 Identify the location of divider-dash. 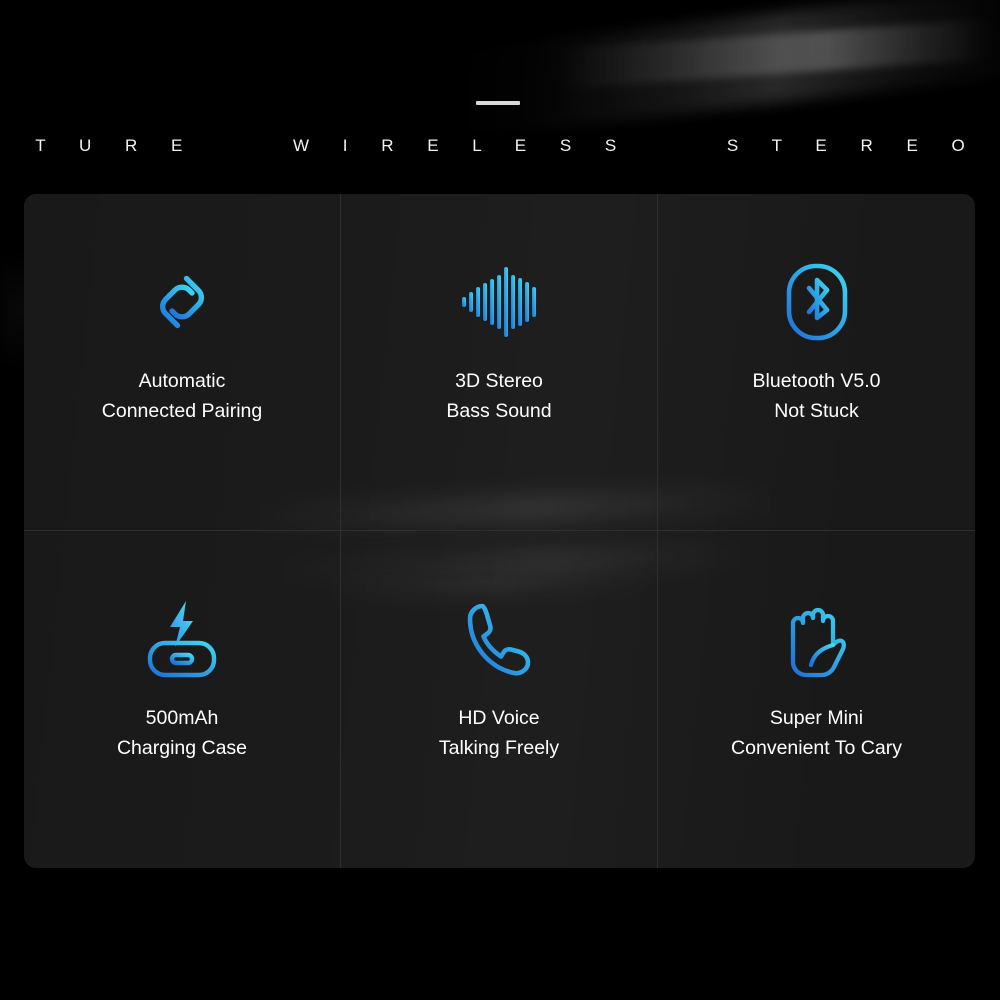
(498, 103).